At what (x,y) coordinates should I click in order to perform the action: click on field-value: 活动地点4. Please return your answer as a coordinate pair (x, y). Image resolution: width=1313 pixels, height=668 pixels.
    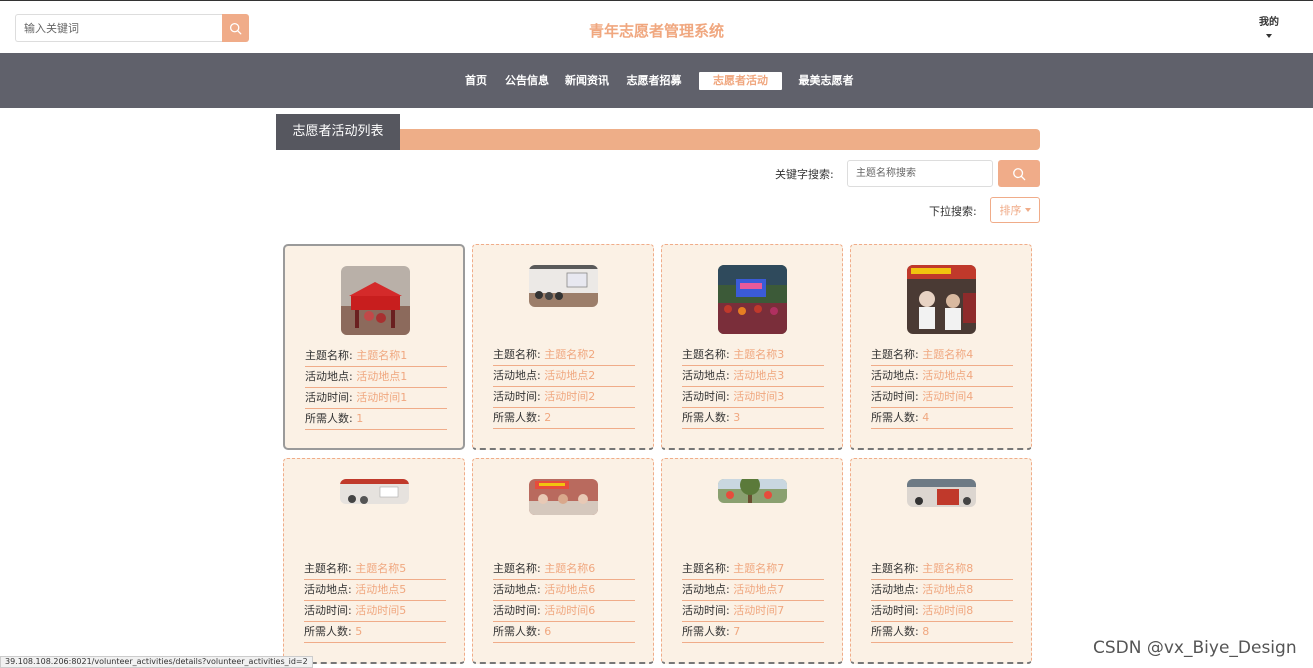
    Looking at the image, I should click on (948, 375).